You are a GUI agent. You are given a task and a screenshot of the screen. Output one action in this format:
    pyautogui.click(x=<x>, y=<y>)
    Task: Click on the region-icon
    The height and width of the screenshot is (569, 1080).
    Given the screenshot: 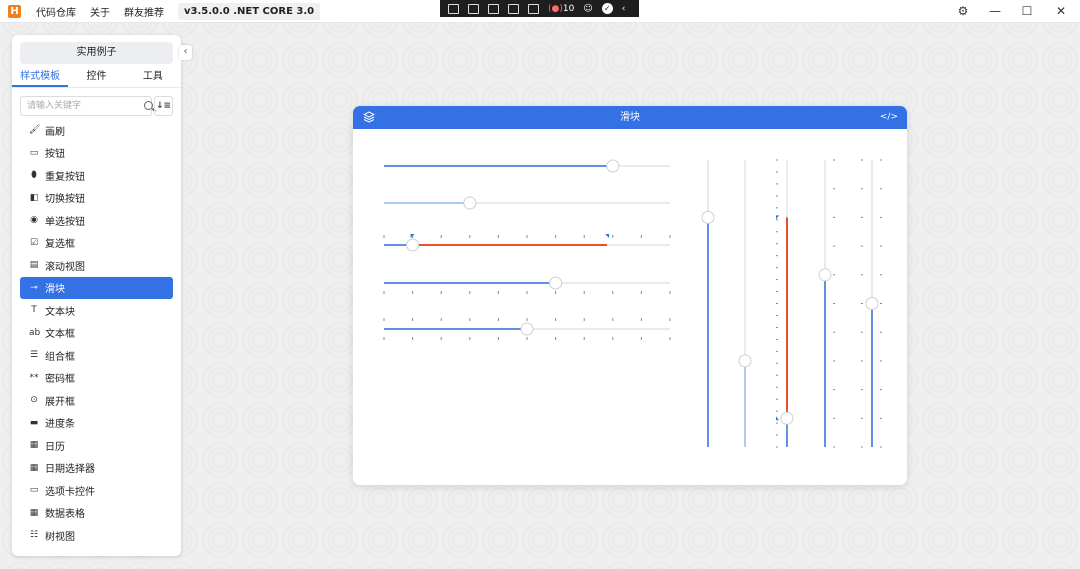 What is the action you would take?
    pyautogui.click(x=513, y=8)
    